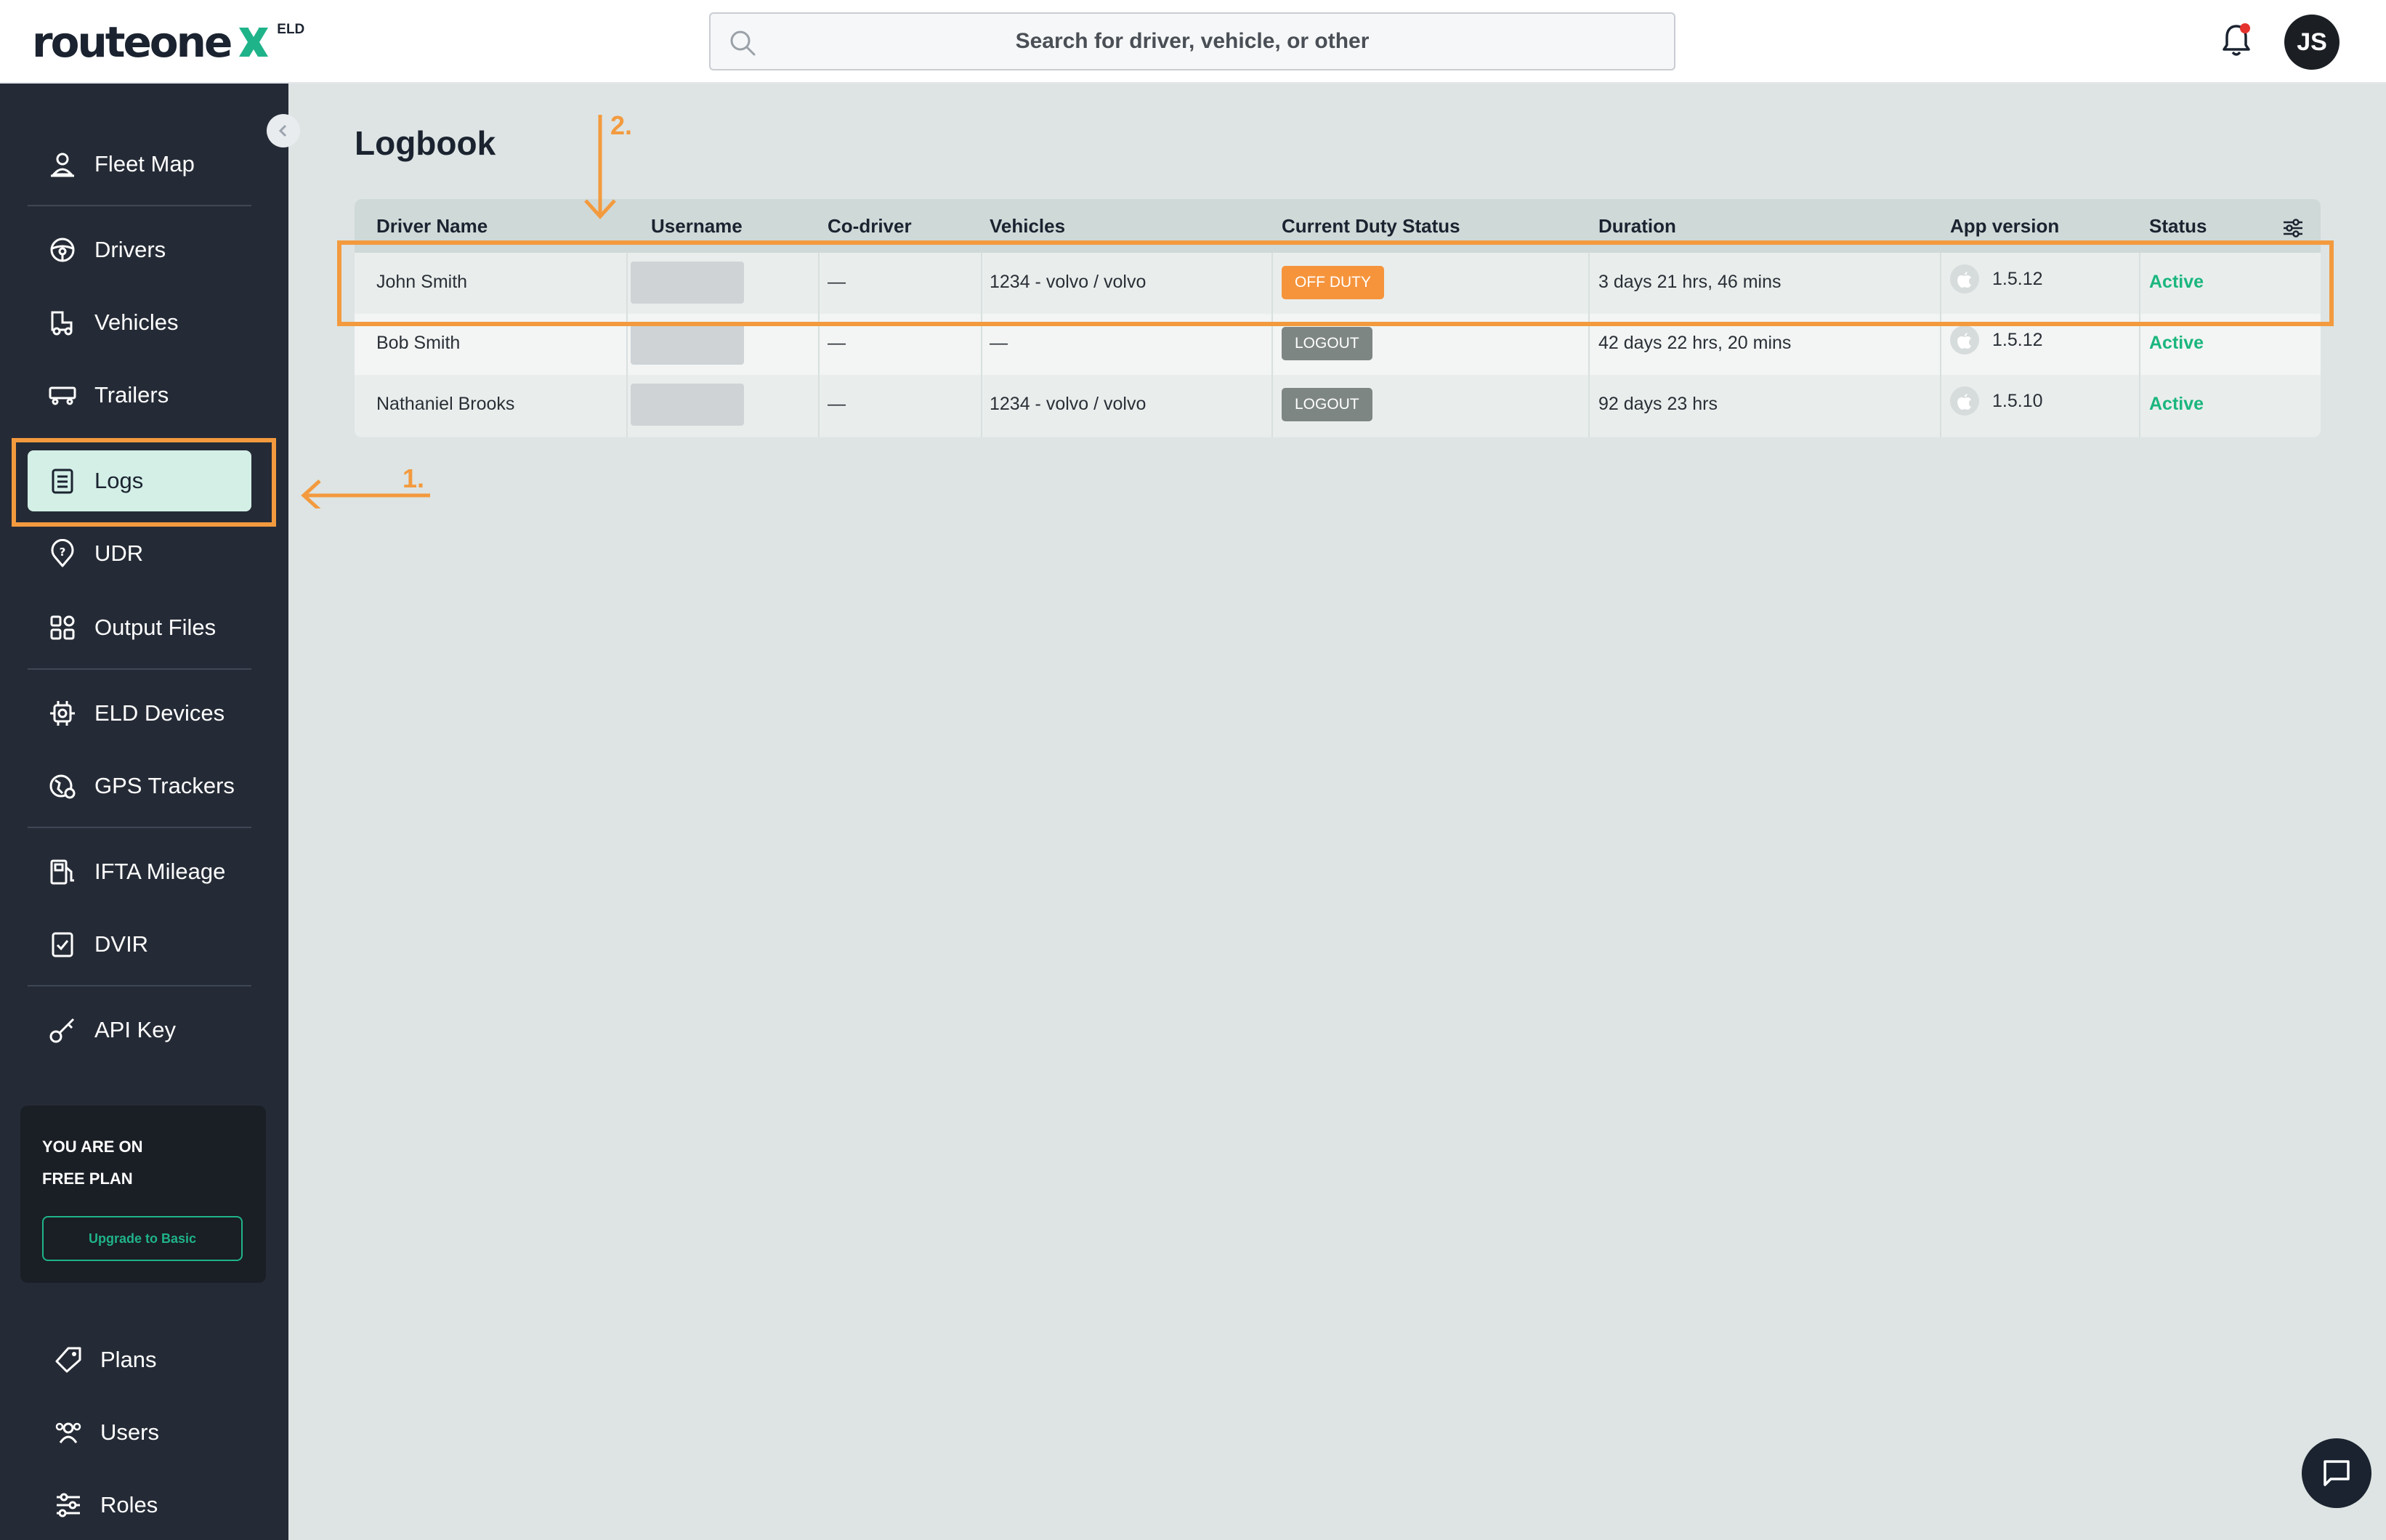 This screenshot has width=2386, height=1540. Describe the element at coordinates (155, 627) in the screenshot. I see `sidebar-item-label: Output Files` at that location.